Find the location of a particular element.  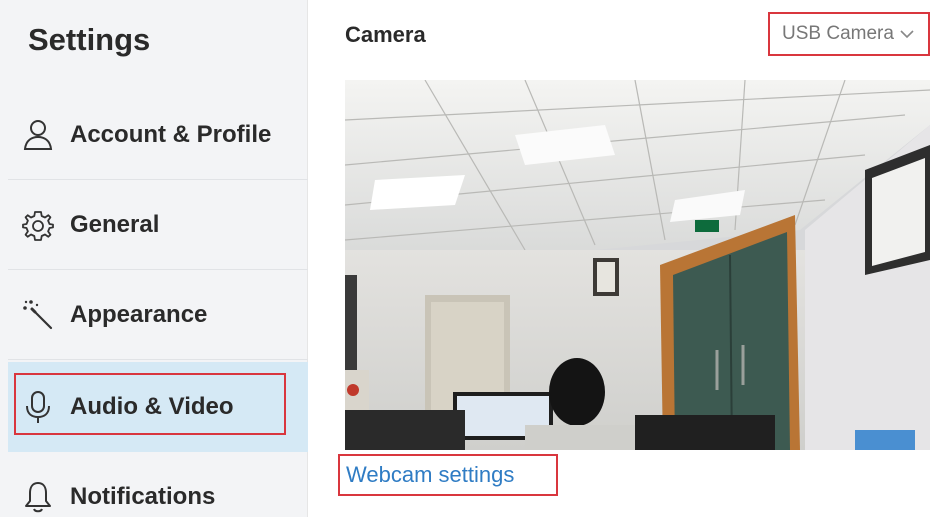

sidebar-item-appearance: Appearance is located at coordinates (158, 315).